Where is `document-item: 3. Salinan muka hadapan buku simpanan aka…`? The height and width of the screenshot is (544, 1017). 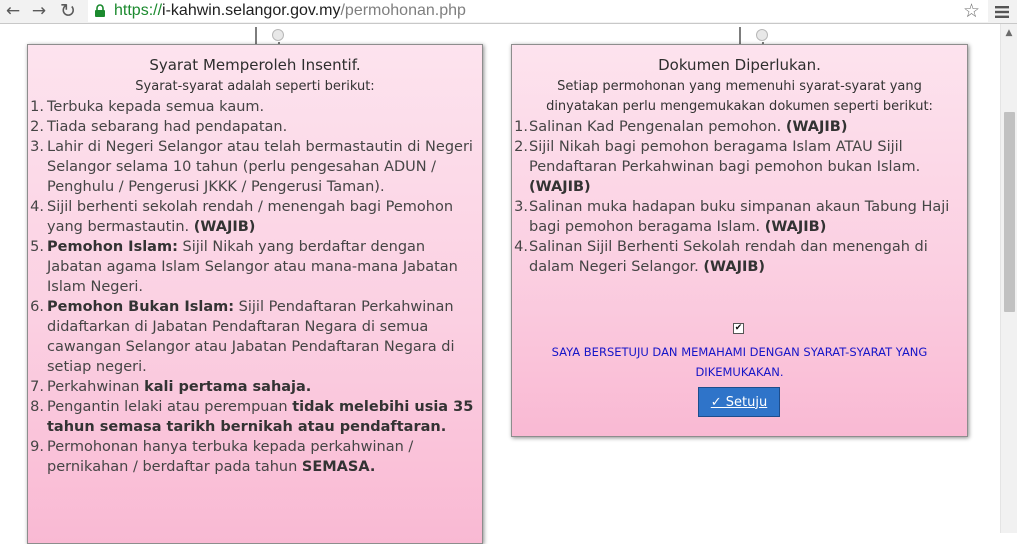
document-item: 3. Salinan muka hadapan buku simpanan aka… is located at coordinates (732, 217).